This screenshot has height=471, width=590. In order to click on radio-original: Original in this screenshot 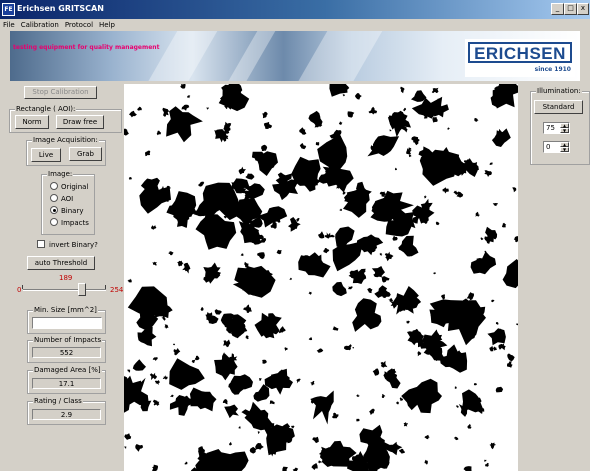, I will do `click(69, 187)`.